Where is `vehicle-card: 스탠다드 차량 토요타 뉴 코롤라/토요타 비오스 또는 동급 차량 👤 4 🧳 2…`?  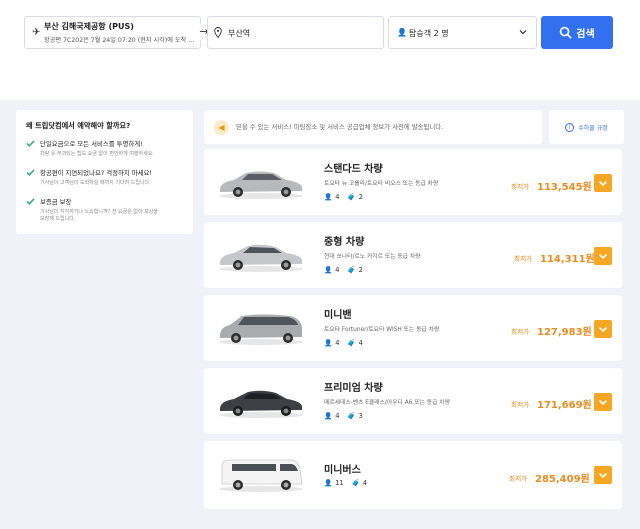 vehicle-card: 스탠다드 차량 토요타 뉴 코롤라/토요타 비오스 또는 동급 차량 👤 4 🧳 2… is located at coordinates (413, 182).